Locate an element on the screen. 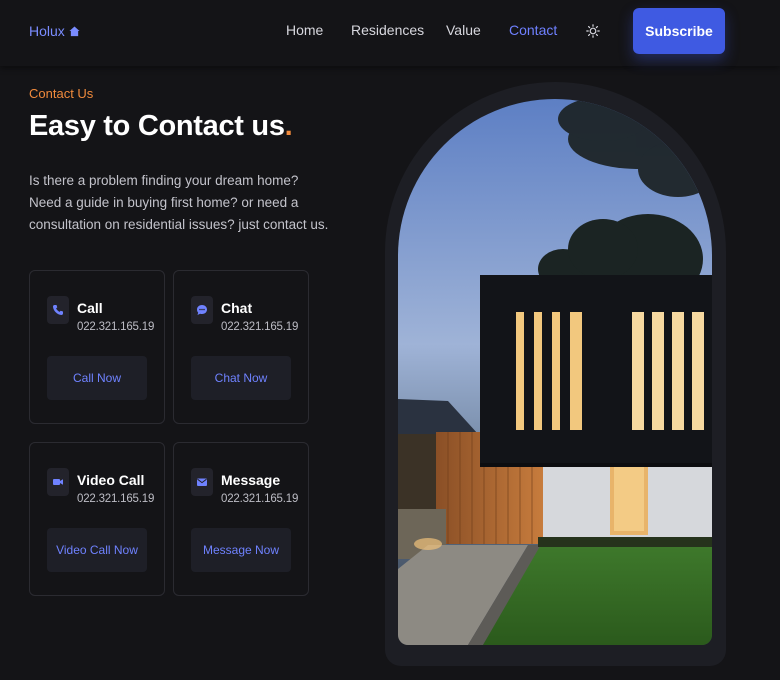 The height and width of the screenshot is (680, 780). card-title: Call is located at coordinates (90, 308).